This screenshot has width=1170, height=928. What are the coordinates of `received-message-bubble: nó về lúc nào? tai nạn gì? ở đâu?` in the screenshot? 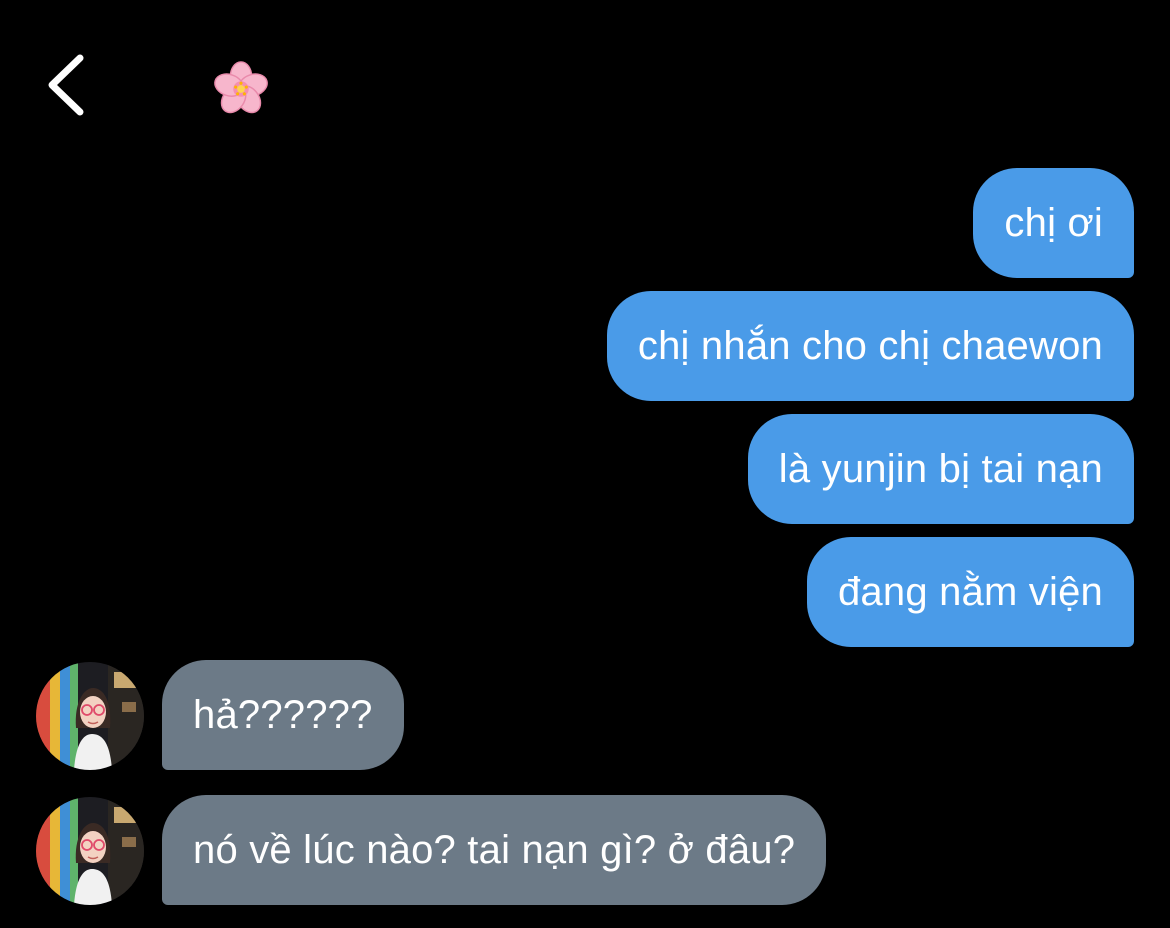 It's located at (494, 850).